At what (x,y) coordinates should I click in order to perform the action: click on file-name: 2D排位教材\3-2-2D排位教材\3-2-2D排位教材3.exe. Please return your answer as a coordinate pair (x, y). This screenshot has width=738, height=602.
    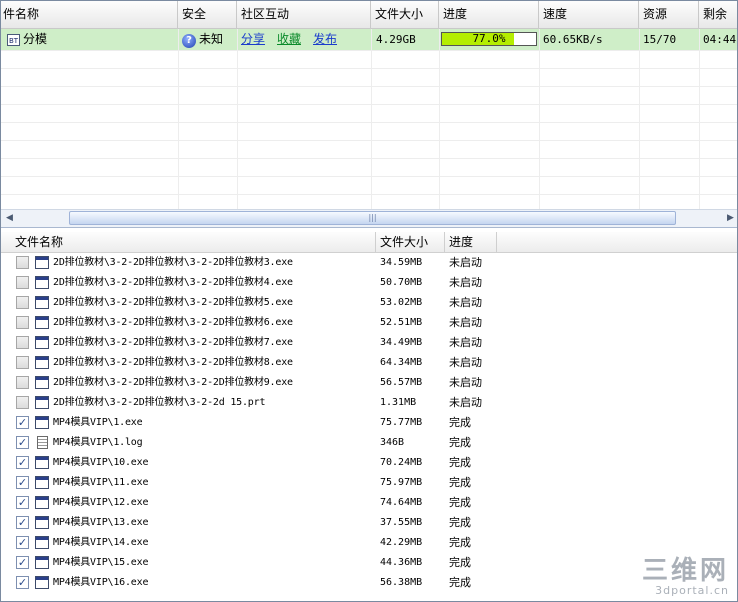
    Looking at the image, I should click on (173, 262).